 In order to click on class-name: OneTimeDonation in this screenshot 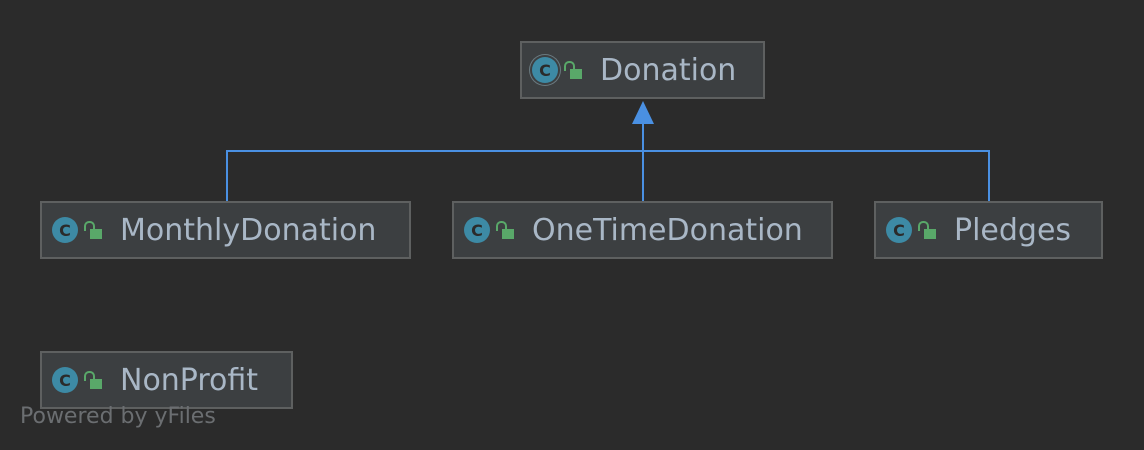, I will do `click(667, 230)`.